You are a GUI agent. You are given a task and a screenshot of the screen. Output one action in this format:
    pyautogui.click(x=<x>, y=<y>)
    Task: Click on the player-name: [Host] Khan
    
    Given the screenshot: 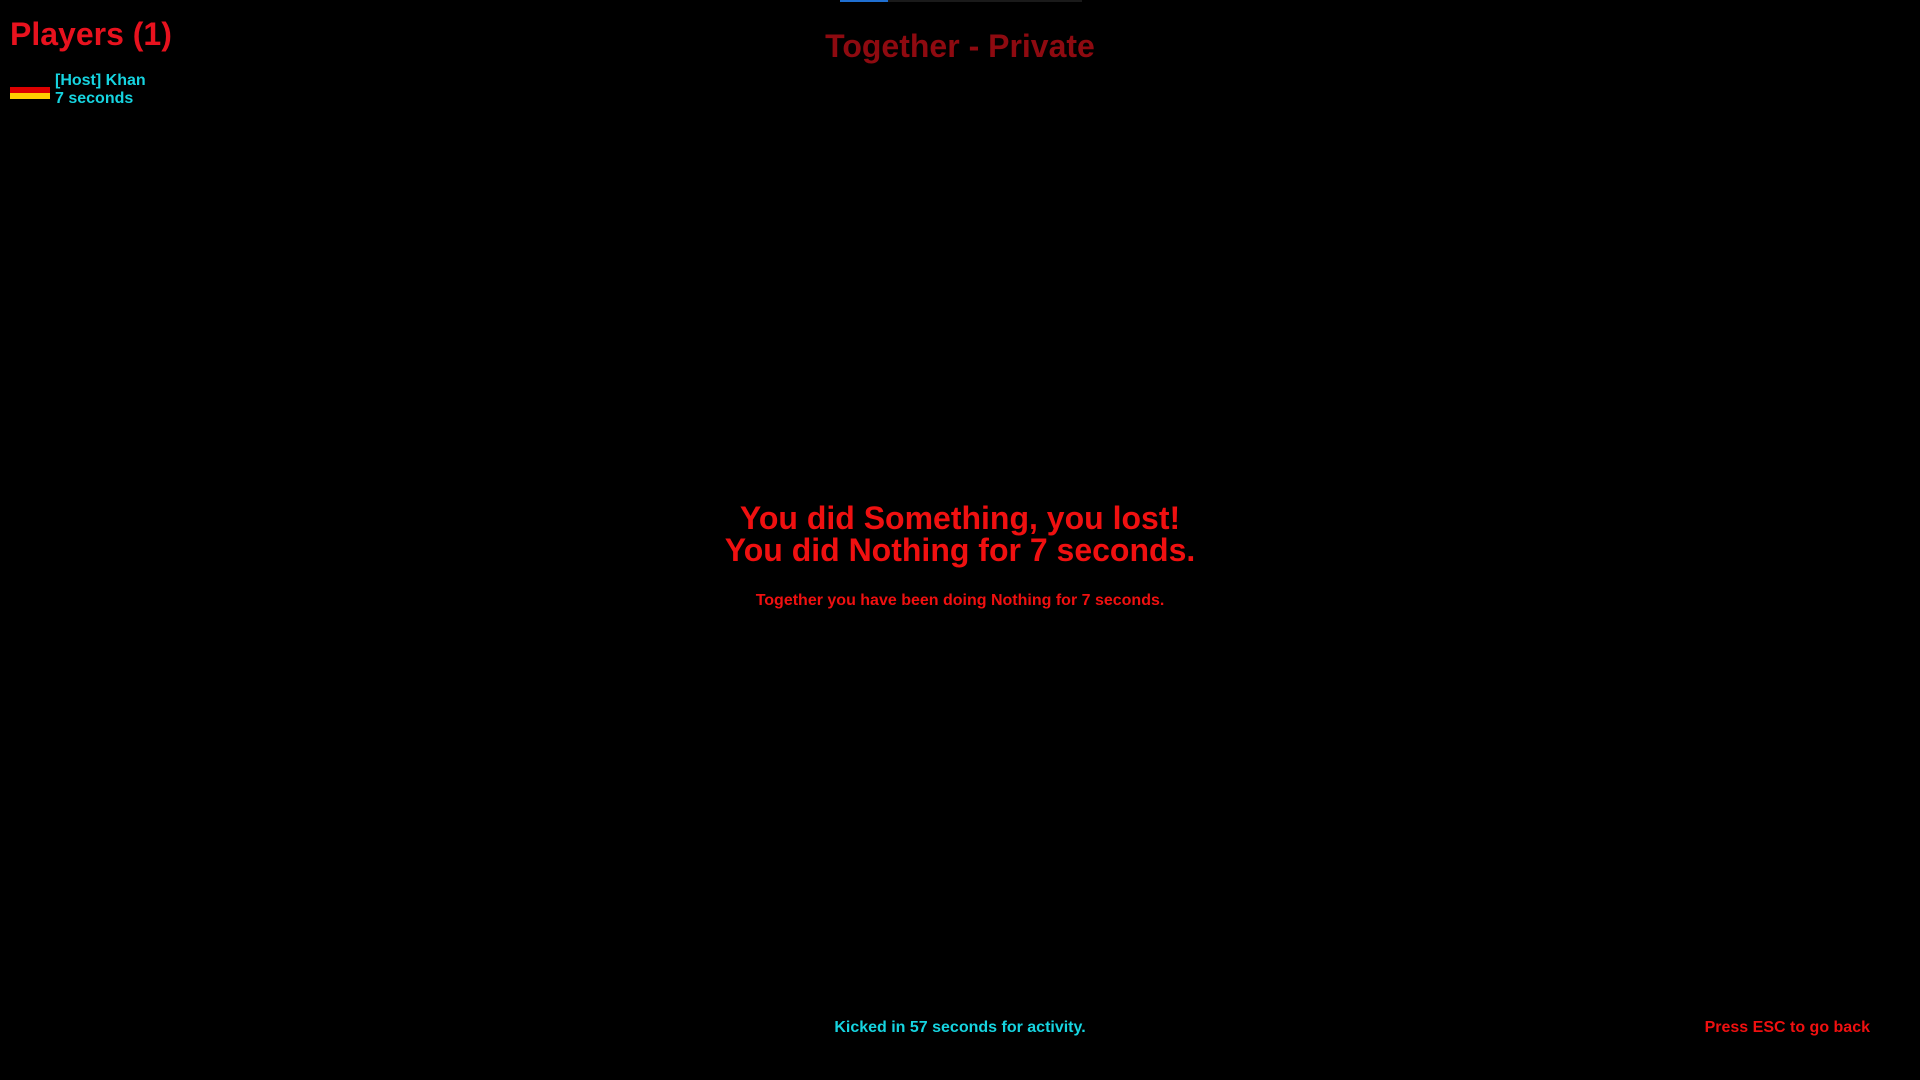 What is the action you would take?
    pyautogui.click(x=100, y=80)
    